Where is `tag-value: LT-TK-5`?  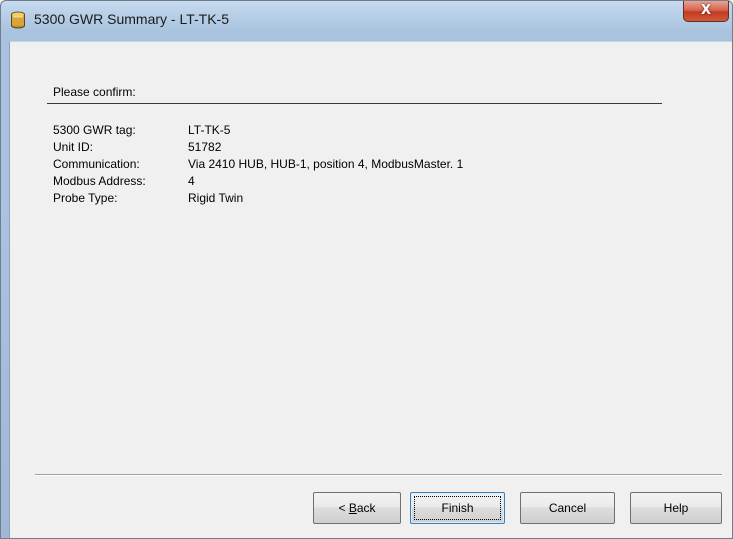 tag-value: LT-TK-5 is located at coordinates (209, 130).